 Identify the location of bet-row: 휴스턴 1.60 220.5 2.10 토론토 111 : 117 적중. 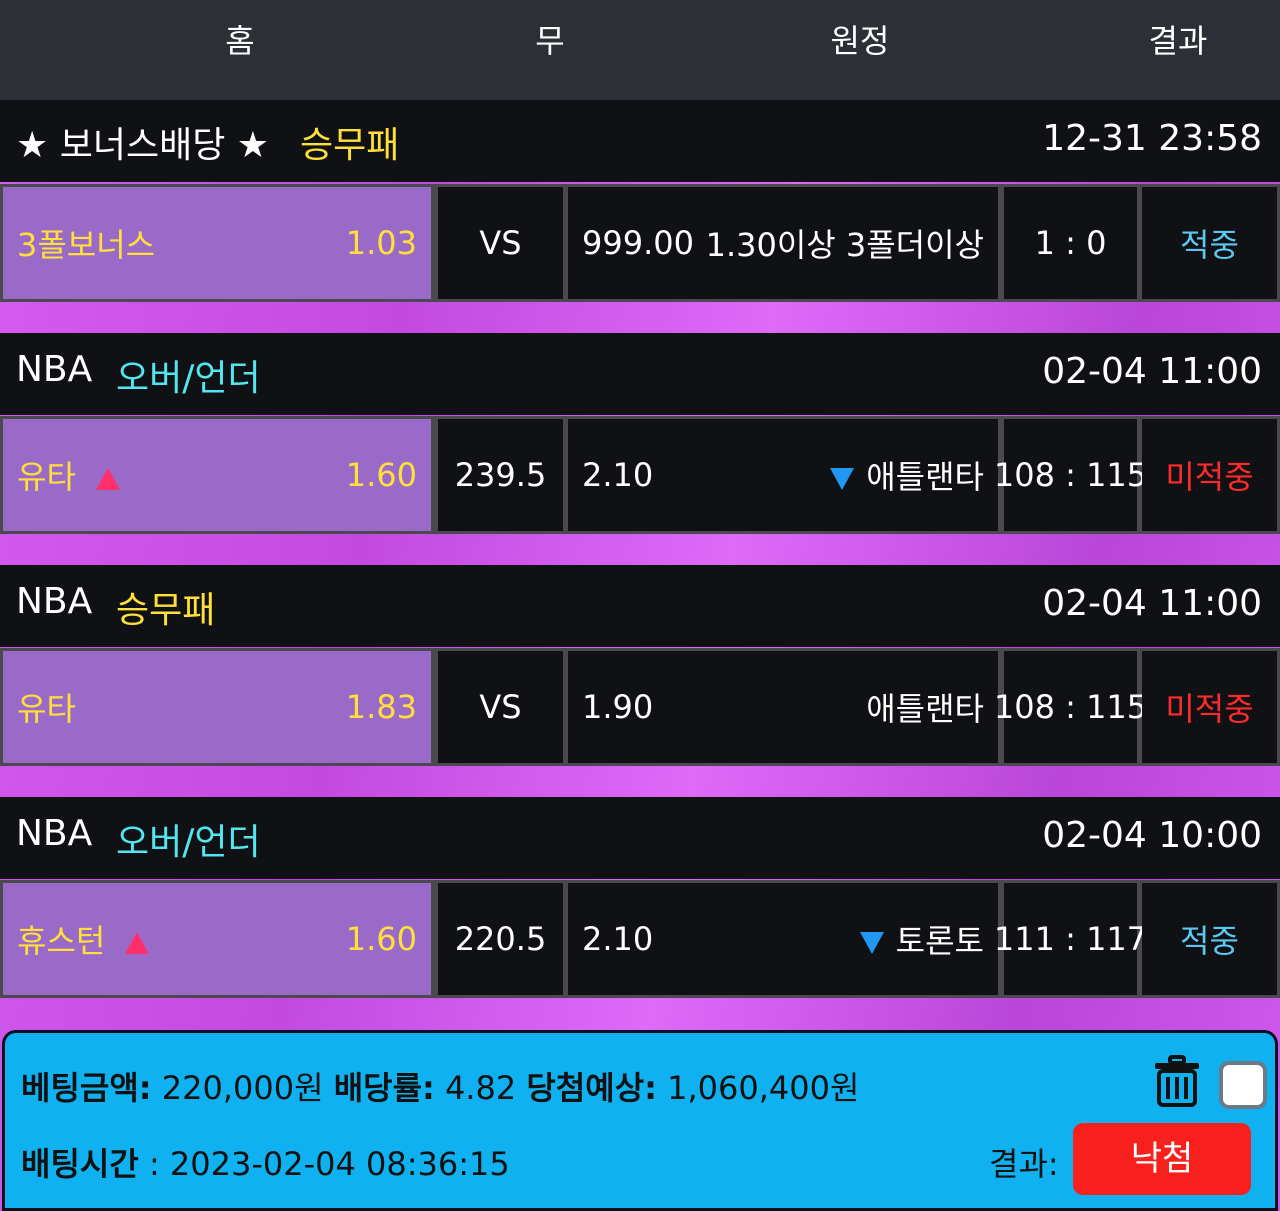
(640, 939).